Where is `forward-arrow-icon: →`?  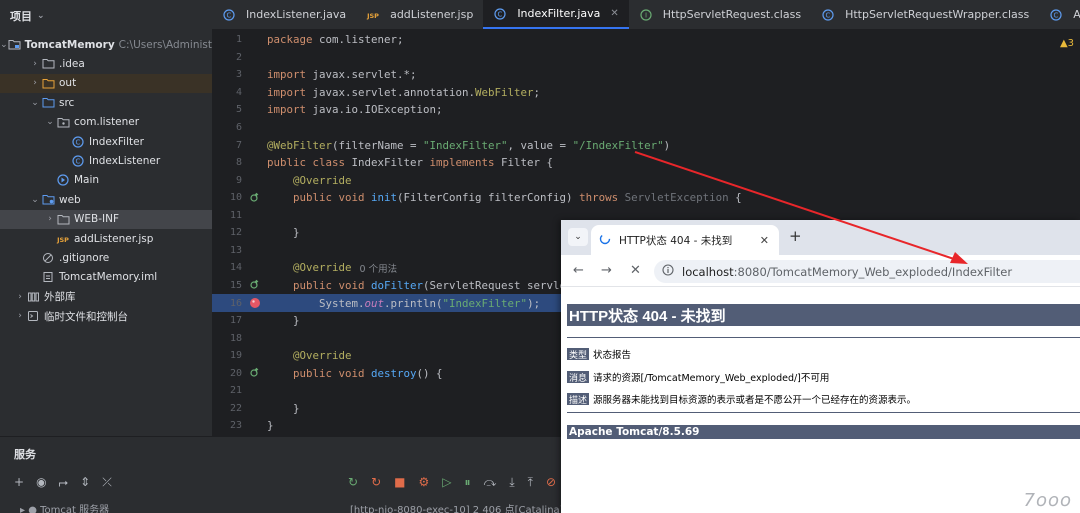
forward-arrow-icon: → is located at coordinates (606, 270).